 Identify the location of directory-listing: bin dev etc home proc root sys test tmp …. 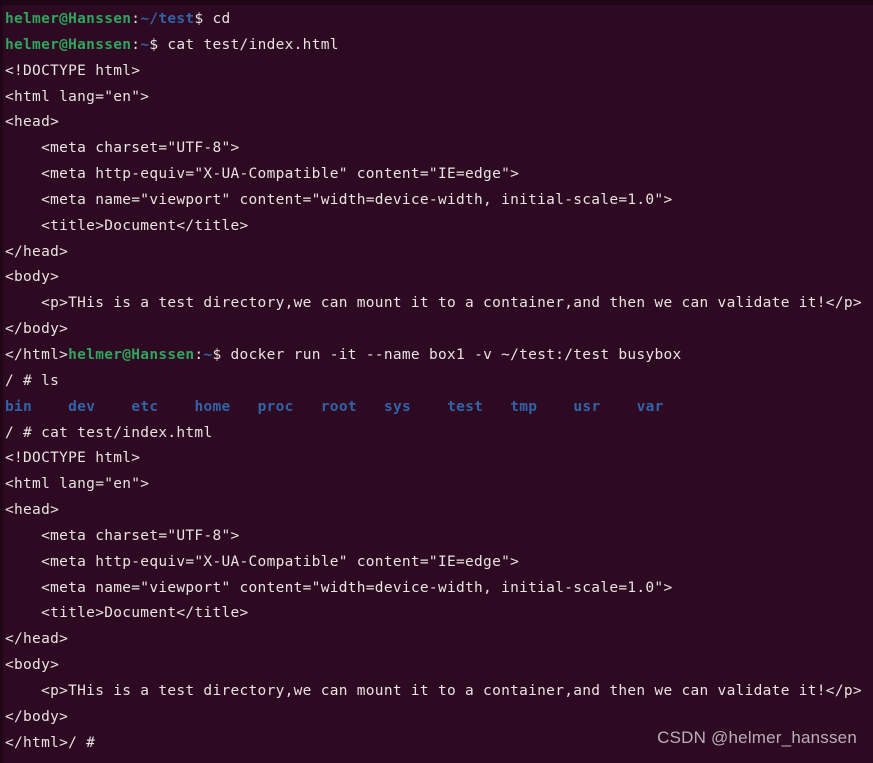
(439, 408).